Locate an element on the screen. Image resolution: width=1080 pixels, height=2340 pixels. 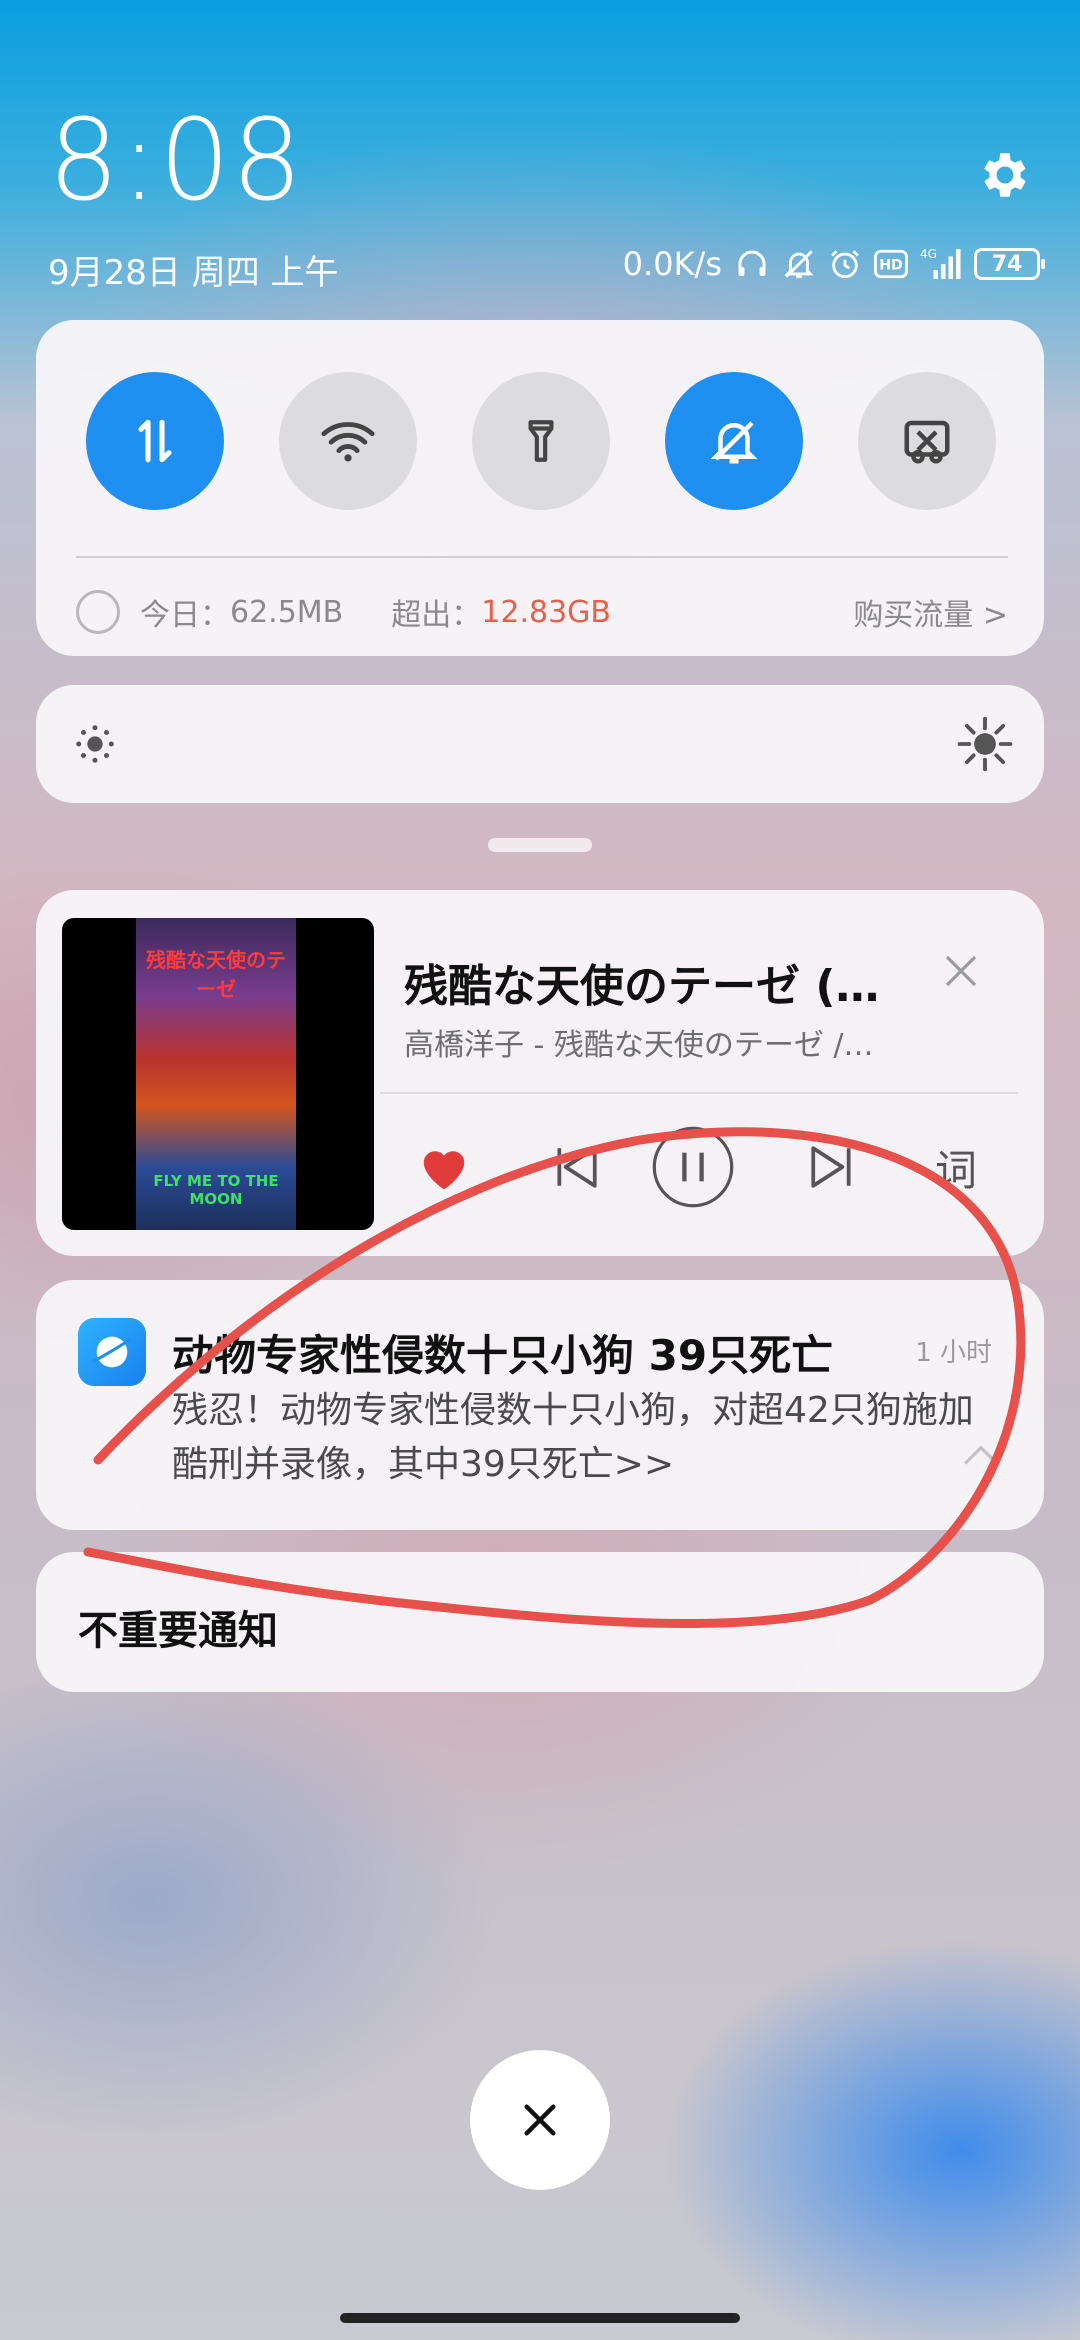
clear-all-button is located at coordinates (540, 2120).